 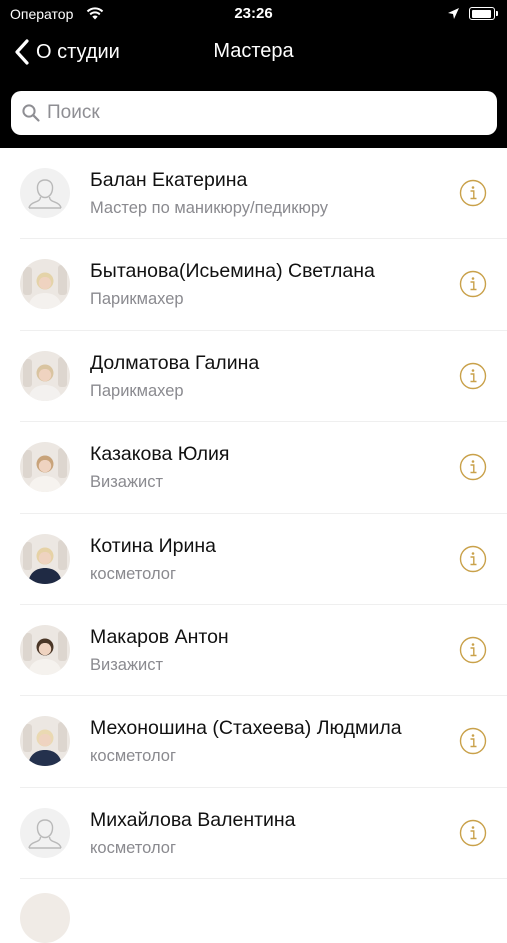 What do you see at coordinates (160, 454) in the screenshot?
I see `master-name: Казакова Юлия` at bounding box center [160, 454].